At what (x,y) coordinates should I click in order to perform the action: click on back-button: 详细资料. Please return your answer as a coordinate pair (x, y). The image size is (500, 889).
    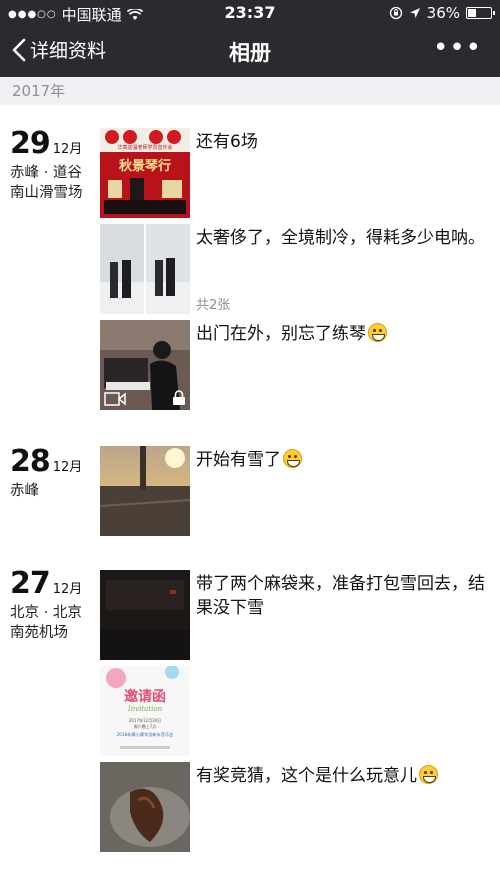
    Looking at the image, I should click on (59, 49).